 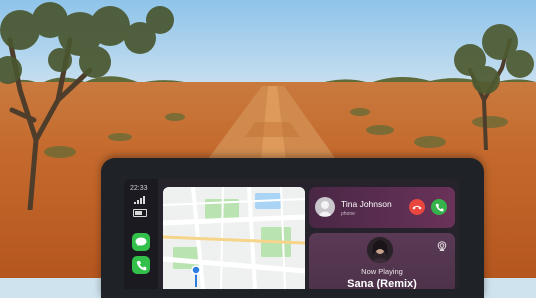 What do you see at coordinates (139, 200) in the screenshot?
I see `signal-bars-icon` at bounding box center [139, 200].